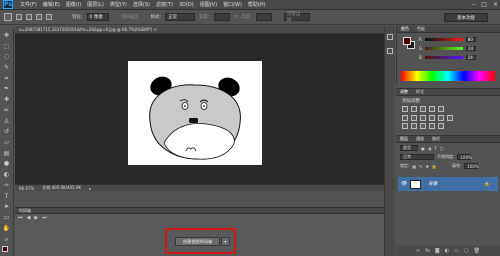 The height and width of the screenshot is (256, 500). Describe the element at coordinates (95, 4) in the screenshot. I see `menu-layer: 图层(L)` at that location.